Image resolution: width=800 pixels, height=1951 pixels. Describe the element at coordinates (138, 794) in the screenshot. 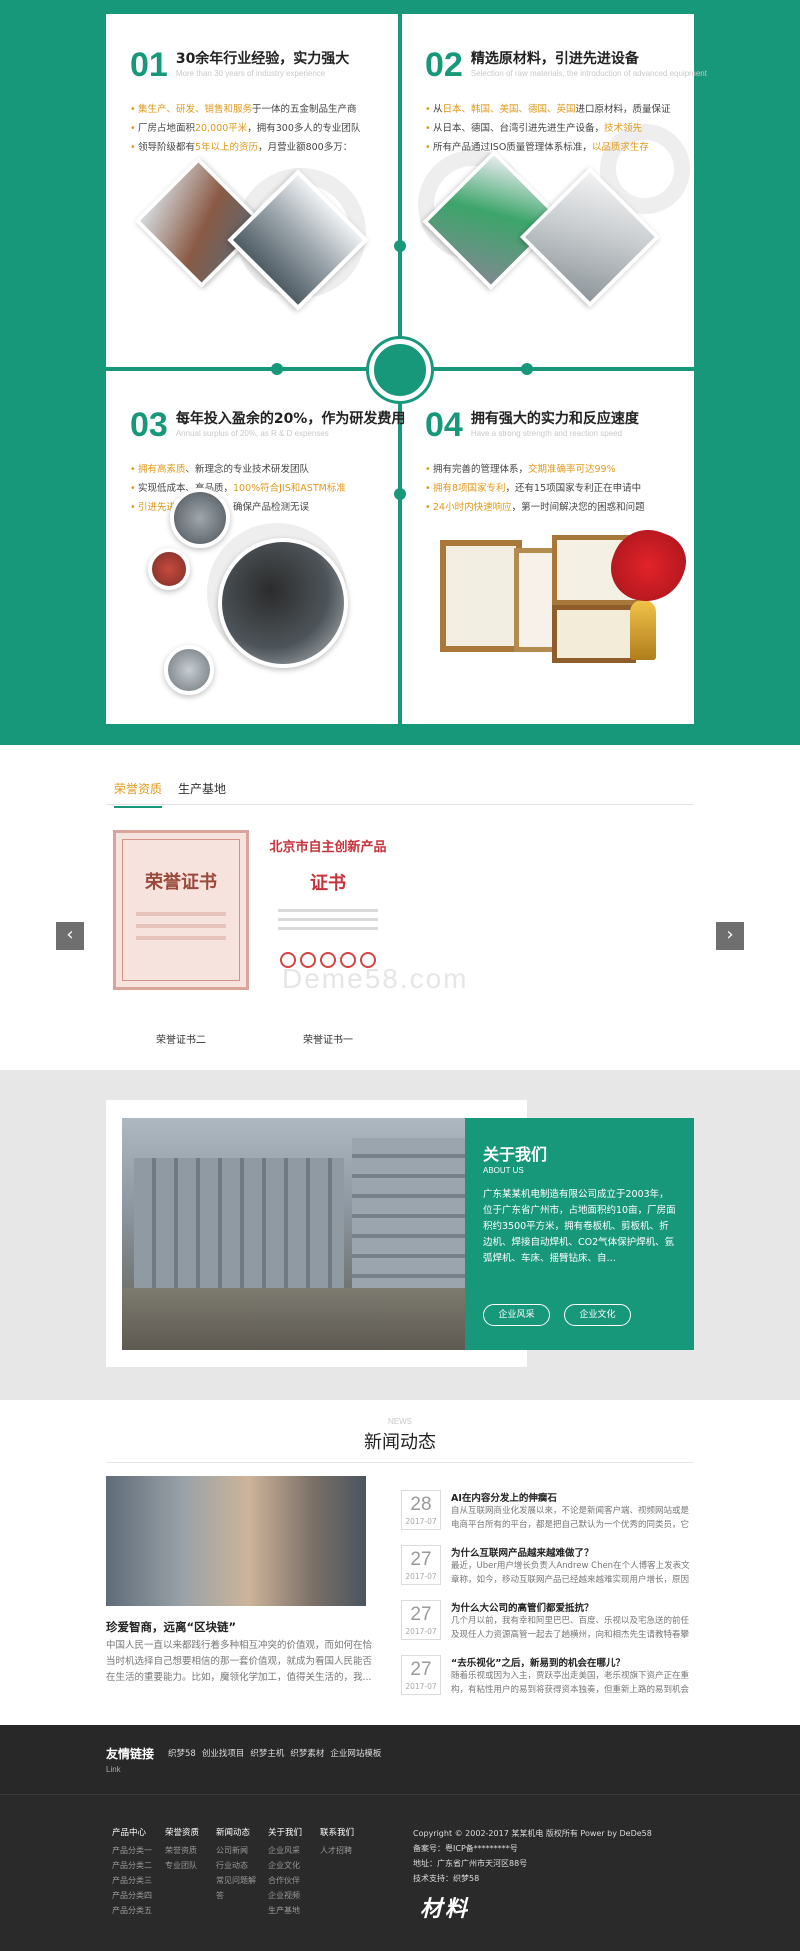

I see `tab-honors: 荣誉资质` at that location.